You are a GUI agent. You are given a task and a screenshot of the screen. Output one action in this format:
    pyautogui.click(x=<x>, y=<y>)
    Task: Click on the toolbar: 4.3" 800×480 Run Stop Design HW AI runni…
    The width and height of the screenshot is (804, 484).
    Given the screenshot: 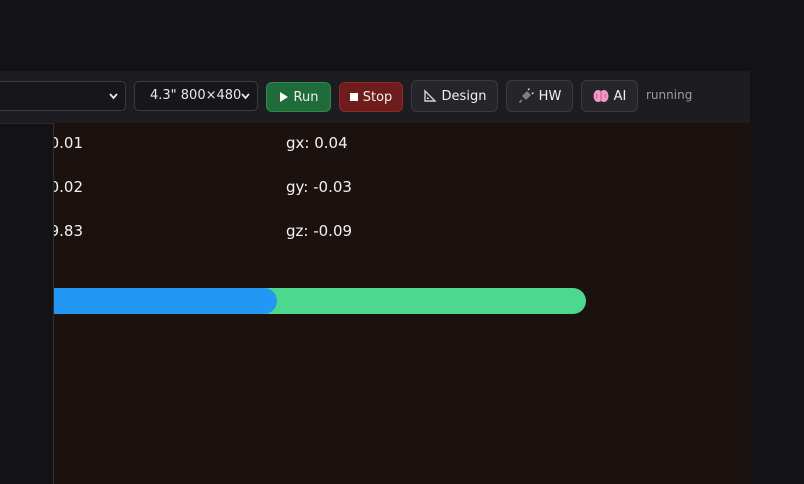 What is the action you would take?
    pyautogui.click(x=375, y=97)
    